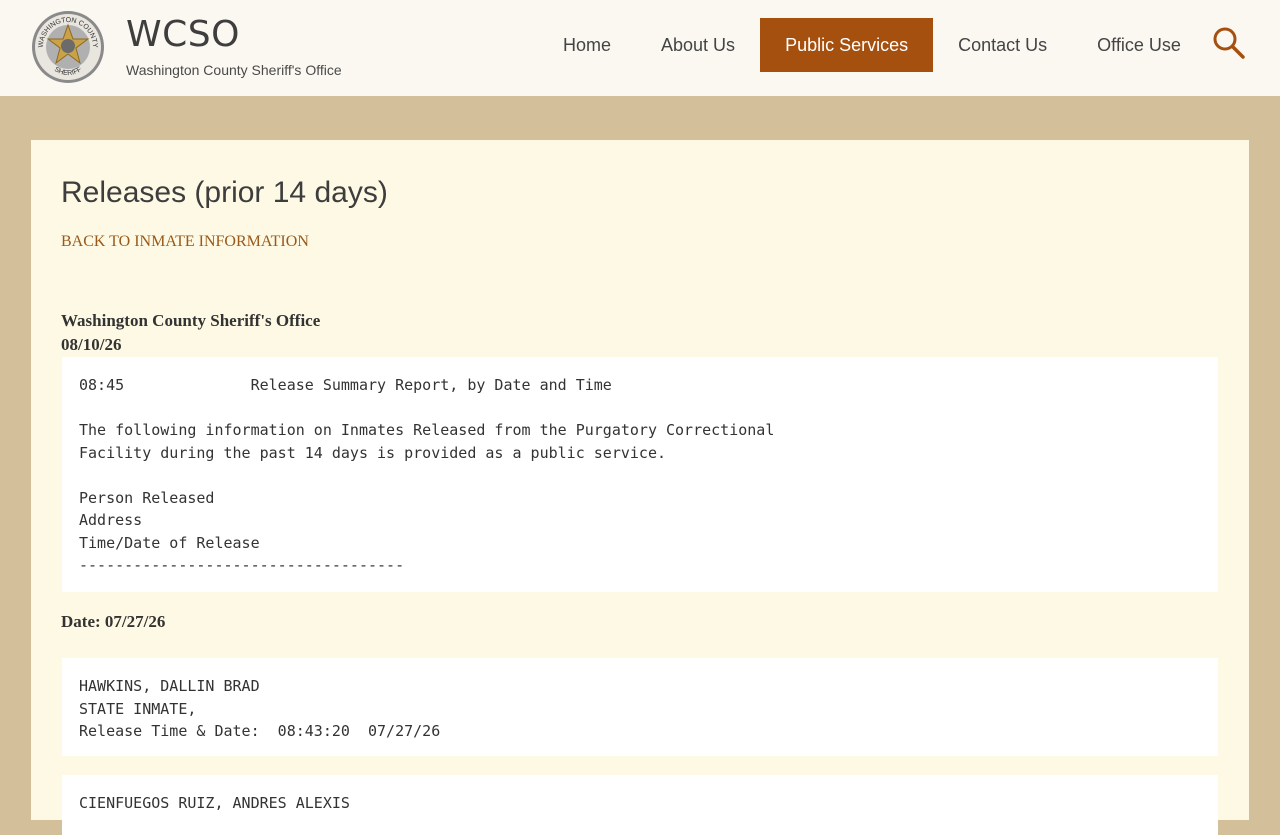 Image resolution: width=1280 pixels, height=835 pixels. What do you see at coordinates (169, 542) in the screenshot?
I see `report-line: Time/Date of Release` at bounding box center [169, 542].